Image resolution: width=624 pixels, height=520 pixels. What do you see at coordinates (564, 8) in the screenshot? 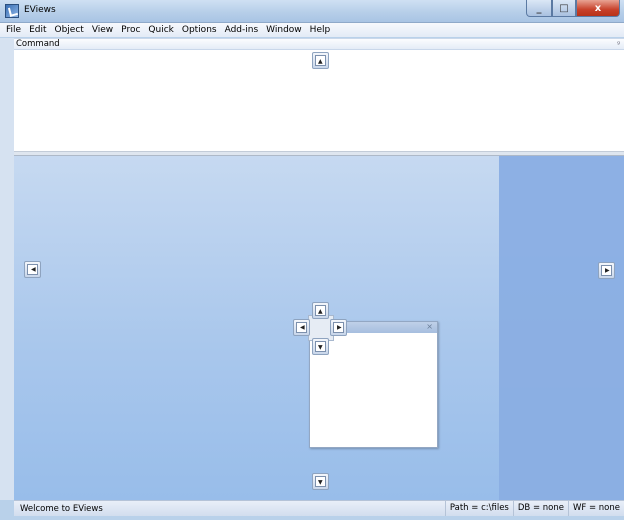
I see `maximize-button: □` at bounding box center [564, 8].